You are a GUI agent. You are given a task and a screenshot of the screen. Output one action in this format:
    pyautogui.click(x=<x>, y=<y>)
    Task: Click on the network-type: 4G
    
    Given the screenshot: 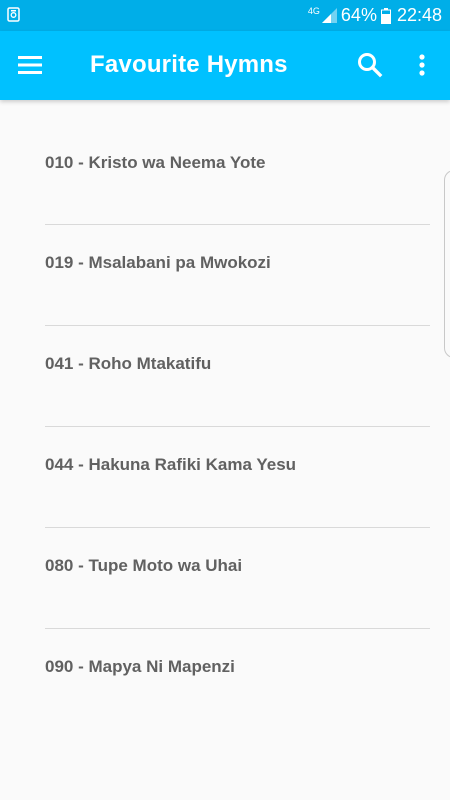 What is the action you would take?
    pyautogui.click(x=313, y=10)
    